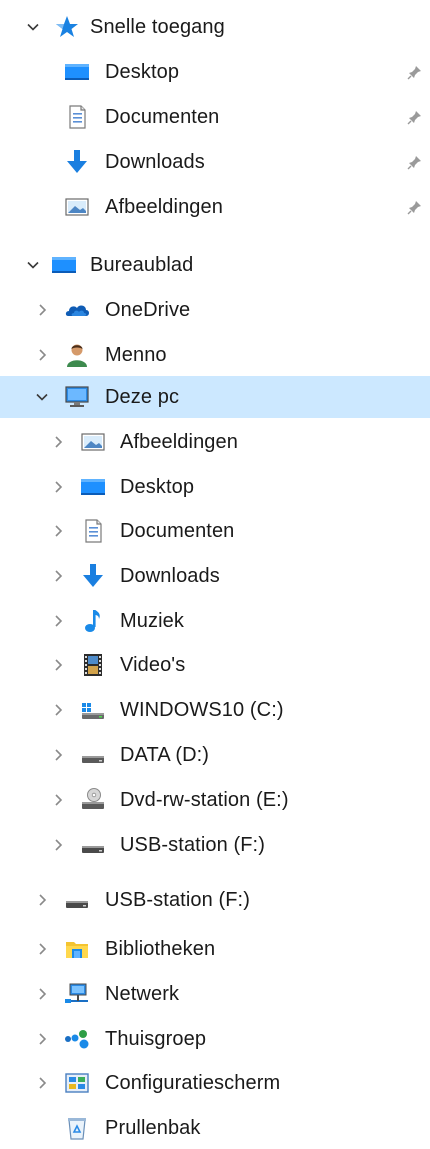 This screenshot has height=1149, width=430. Describe the element at coordinates (142, 396) in the screenshot. I see `tree-item-label: Deze pc` at that location.